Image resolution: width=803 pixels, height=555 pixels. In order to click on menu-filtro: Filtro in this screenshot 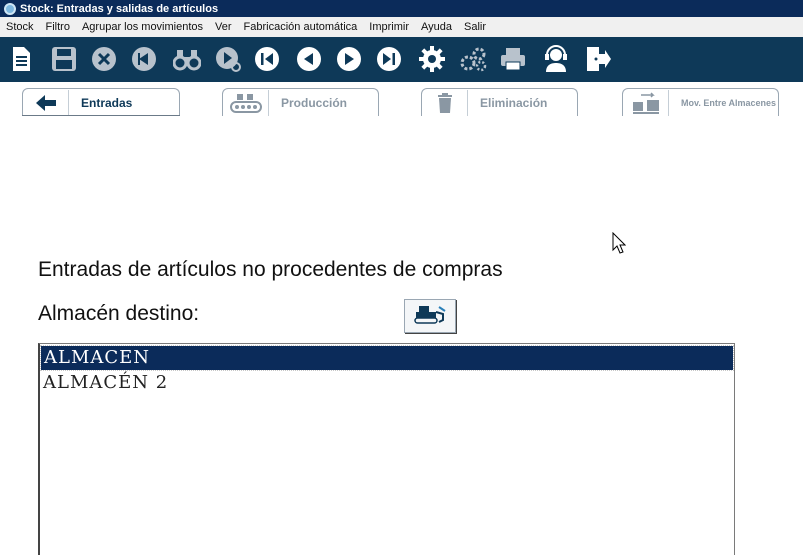, I will do `click(58, 27)`.